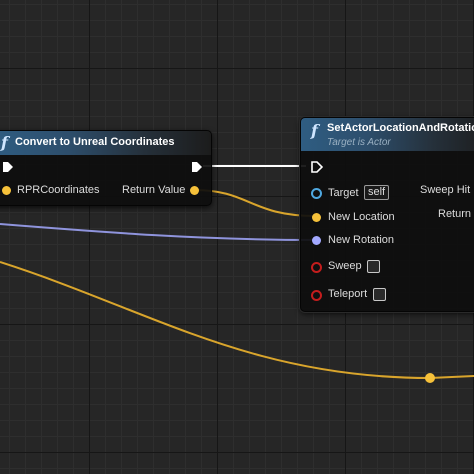  I want to click on return-value-label: Return Value, so click(154, 190).